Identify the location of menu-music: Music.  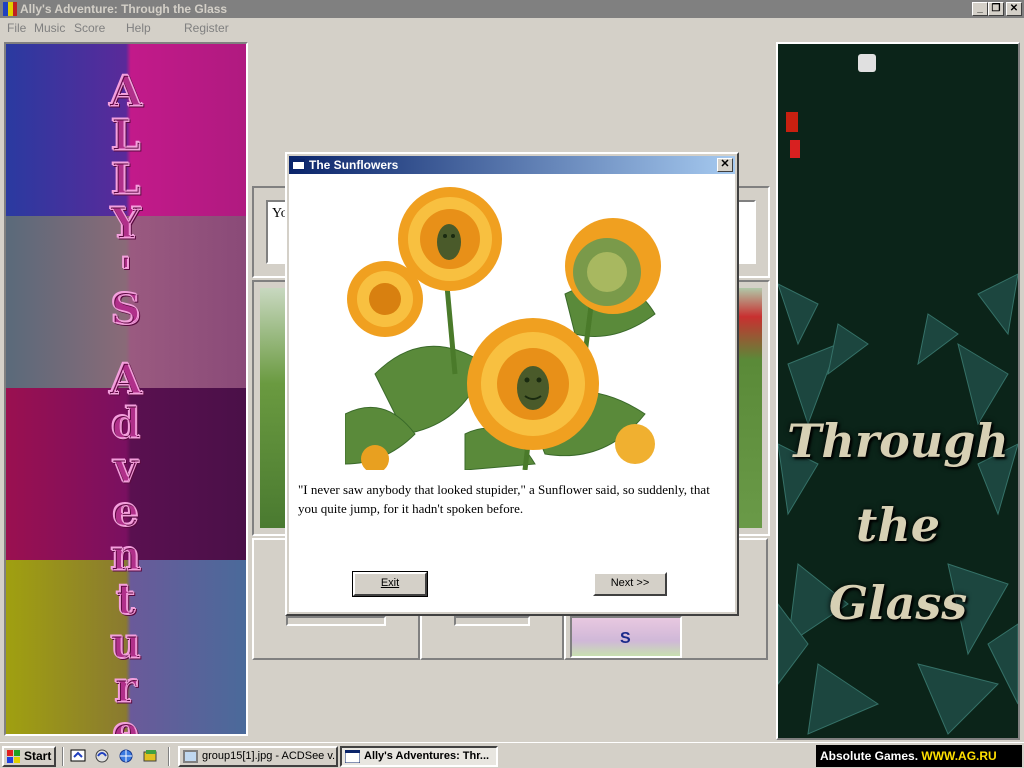
(49, 28).